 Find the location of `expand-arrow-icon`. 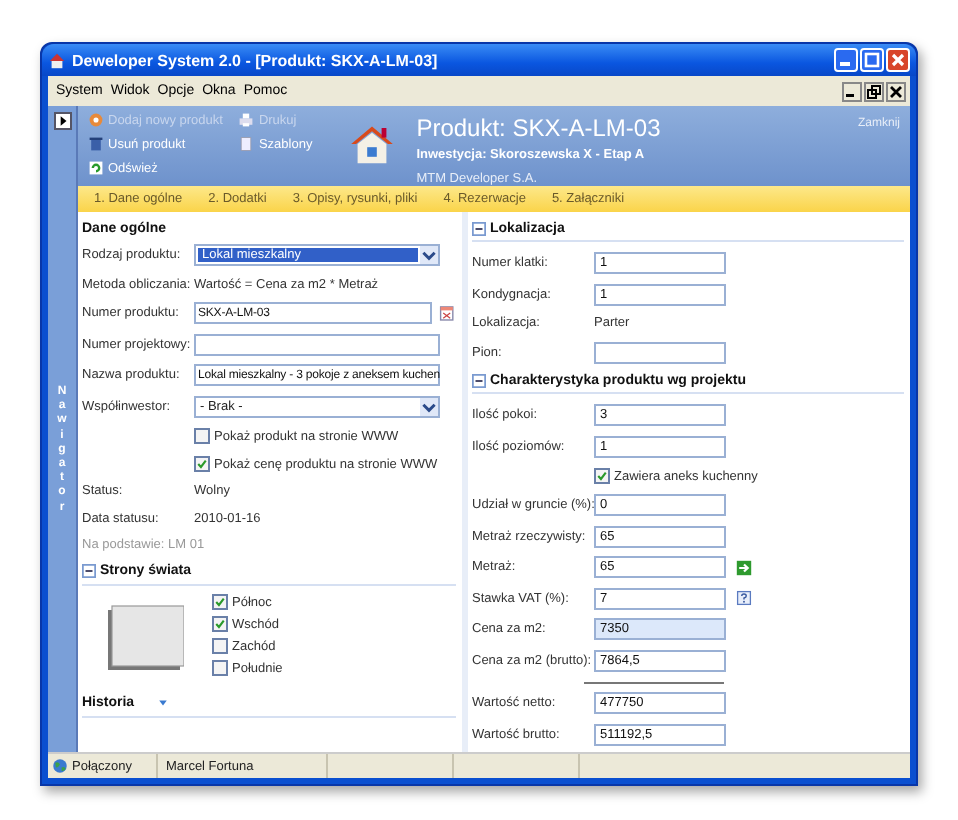

expand-arrow-icon is located at coordinates (163, 703).